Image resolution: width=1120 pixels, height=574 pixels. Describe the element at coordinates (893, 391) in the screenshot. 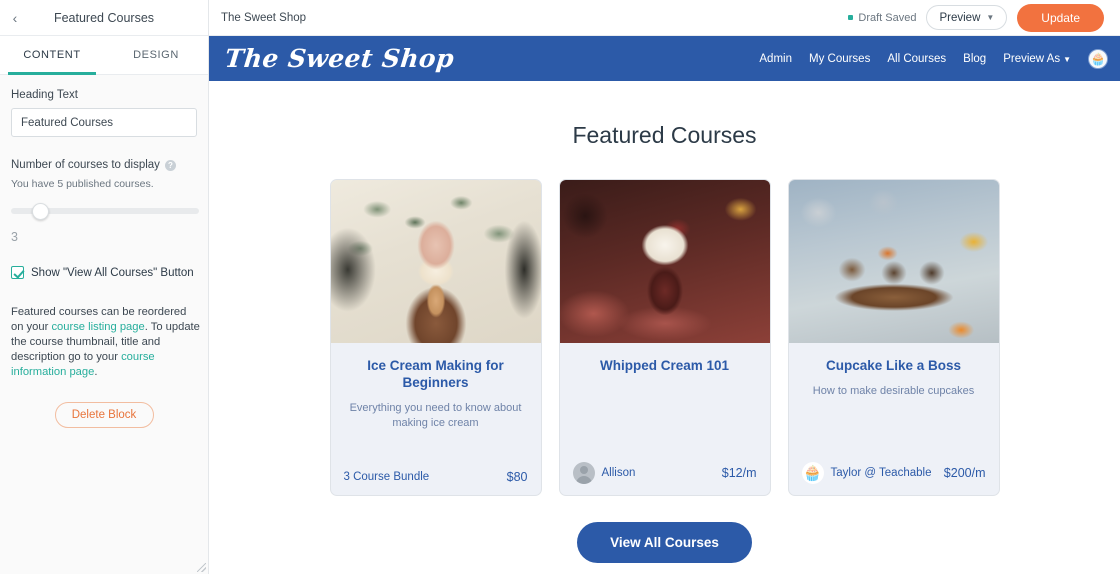

I see `course-description: How to make desirable cupcakes` at that location.